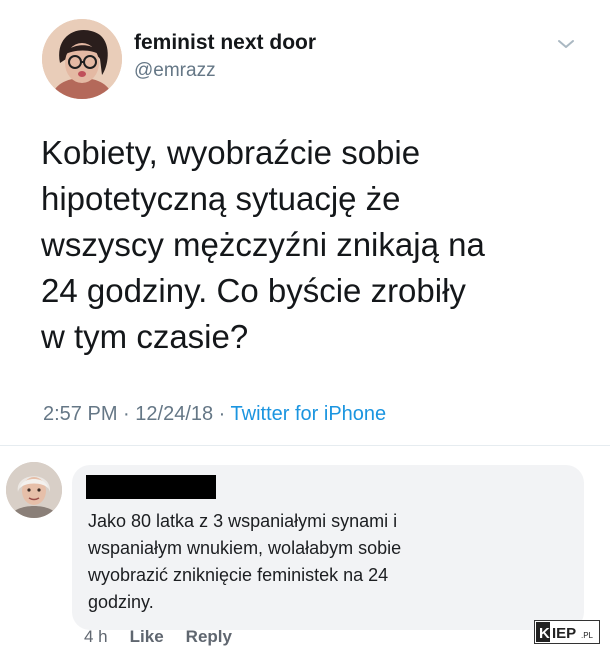 The height and width of the screenshot is (653, 610). Describe the element at coordinates (151, 487) in the screenshot. I see `redacted-commenter-name` at that location.